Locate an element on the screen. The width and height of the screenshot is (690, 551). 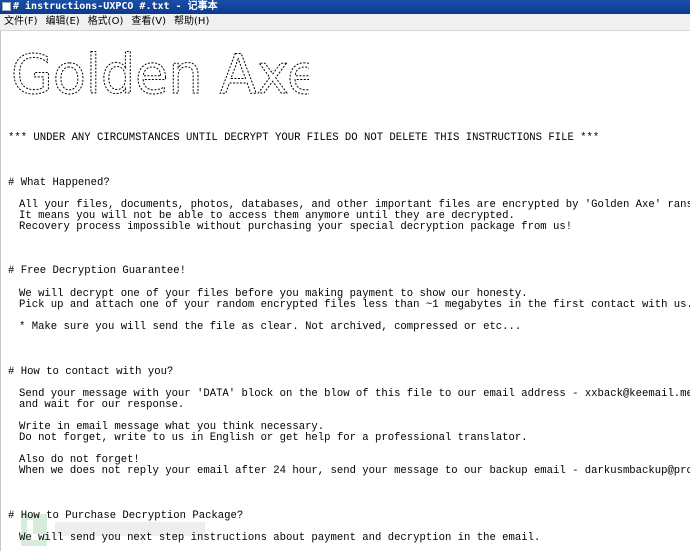
title-bar: # instructions-UXPCO #.txt - 记事本 is located at coordinates (345, 7).